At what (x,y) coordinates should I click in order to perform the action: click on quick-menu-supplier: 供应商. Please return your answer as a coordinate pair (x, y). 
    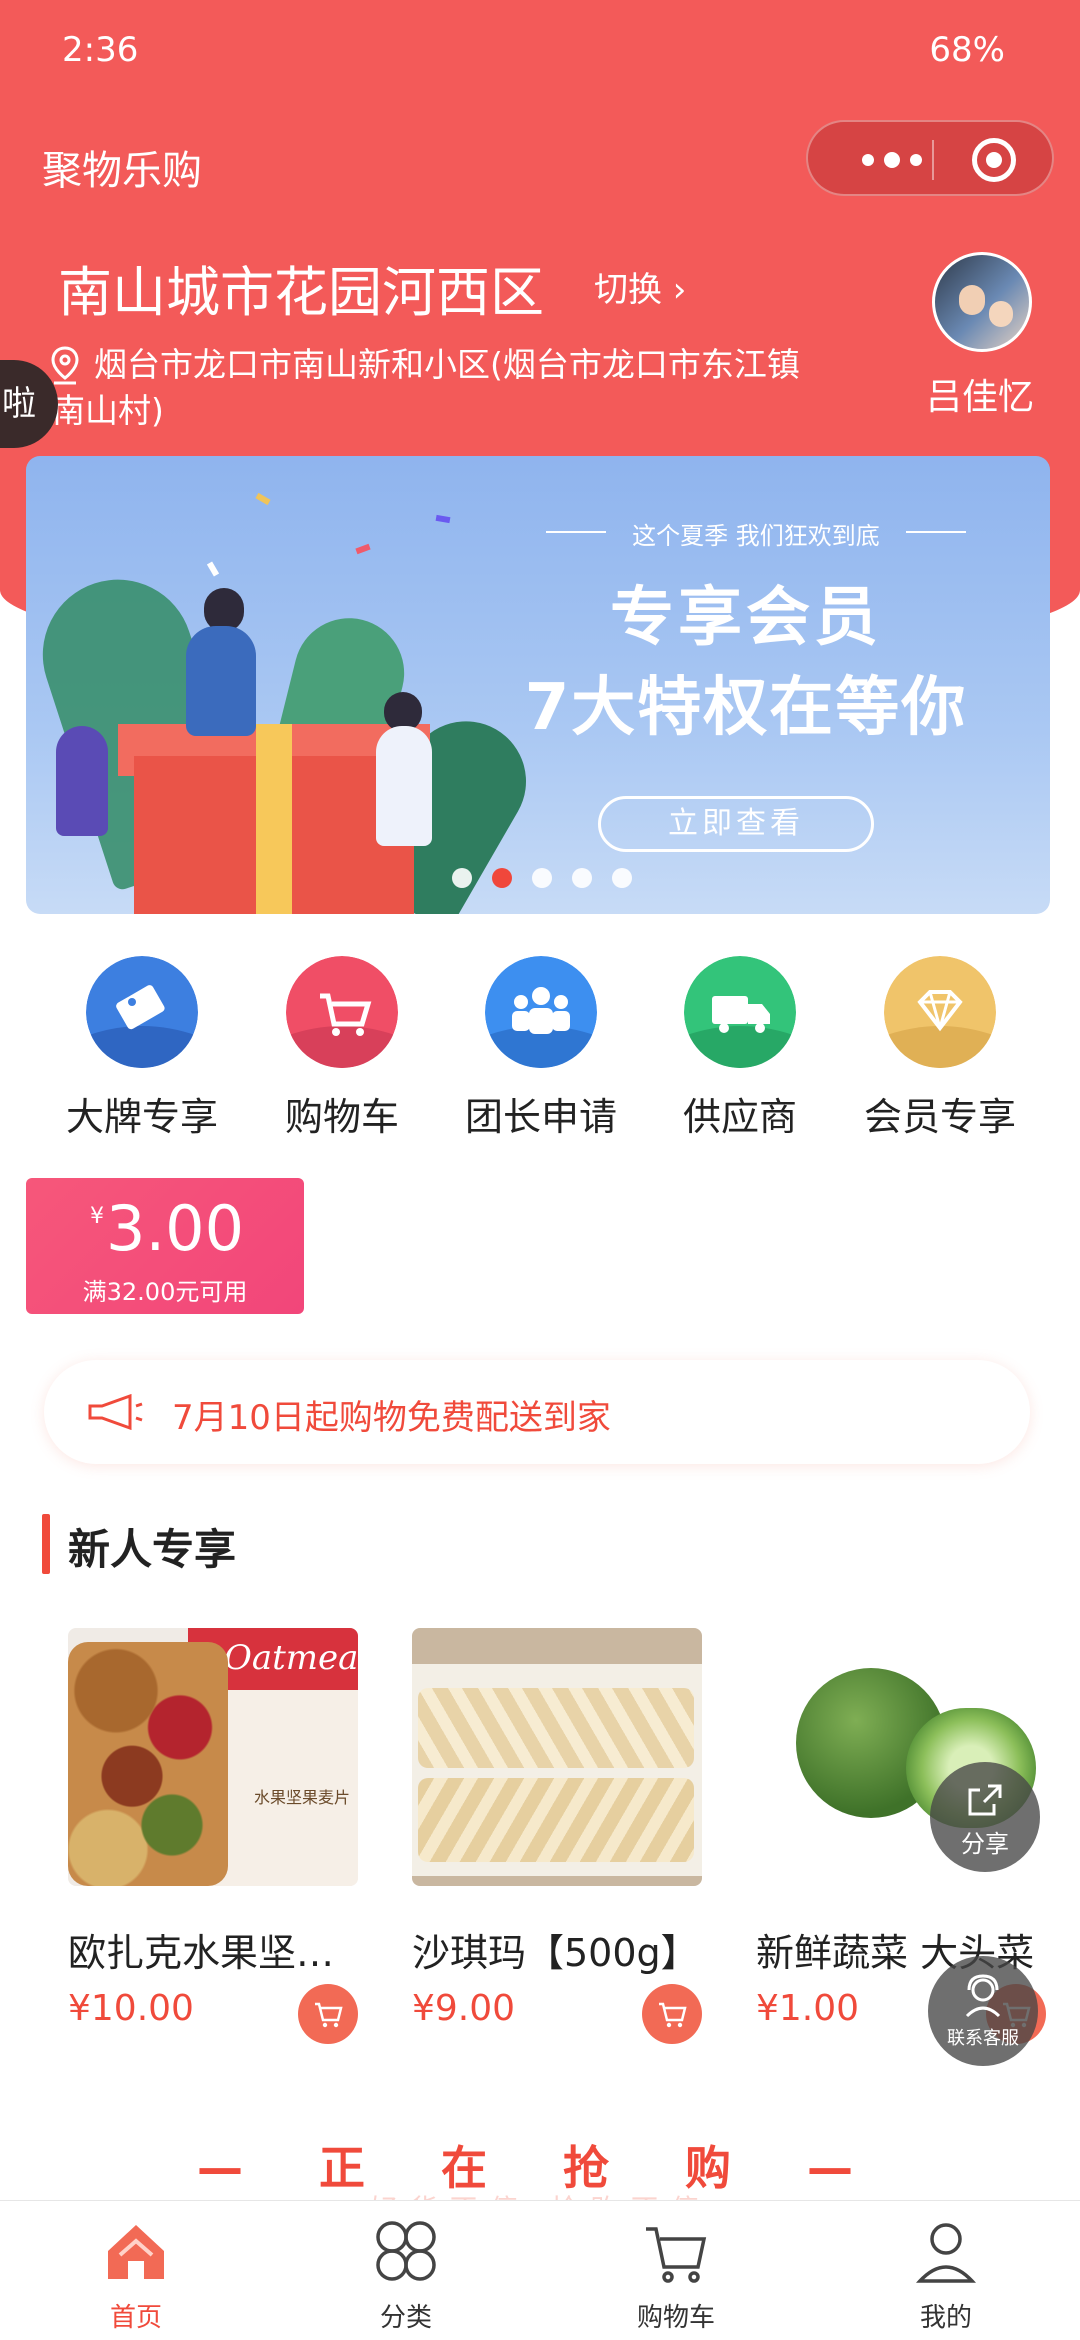
    Looking at the image, I should click on (740, 1048).